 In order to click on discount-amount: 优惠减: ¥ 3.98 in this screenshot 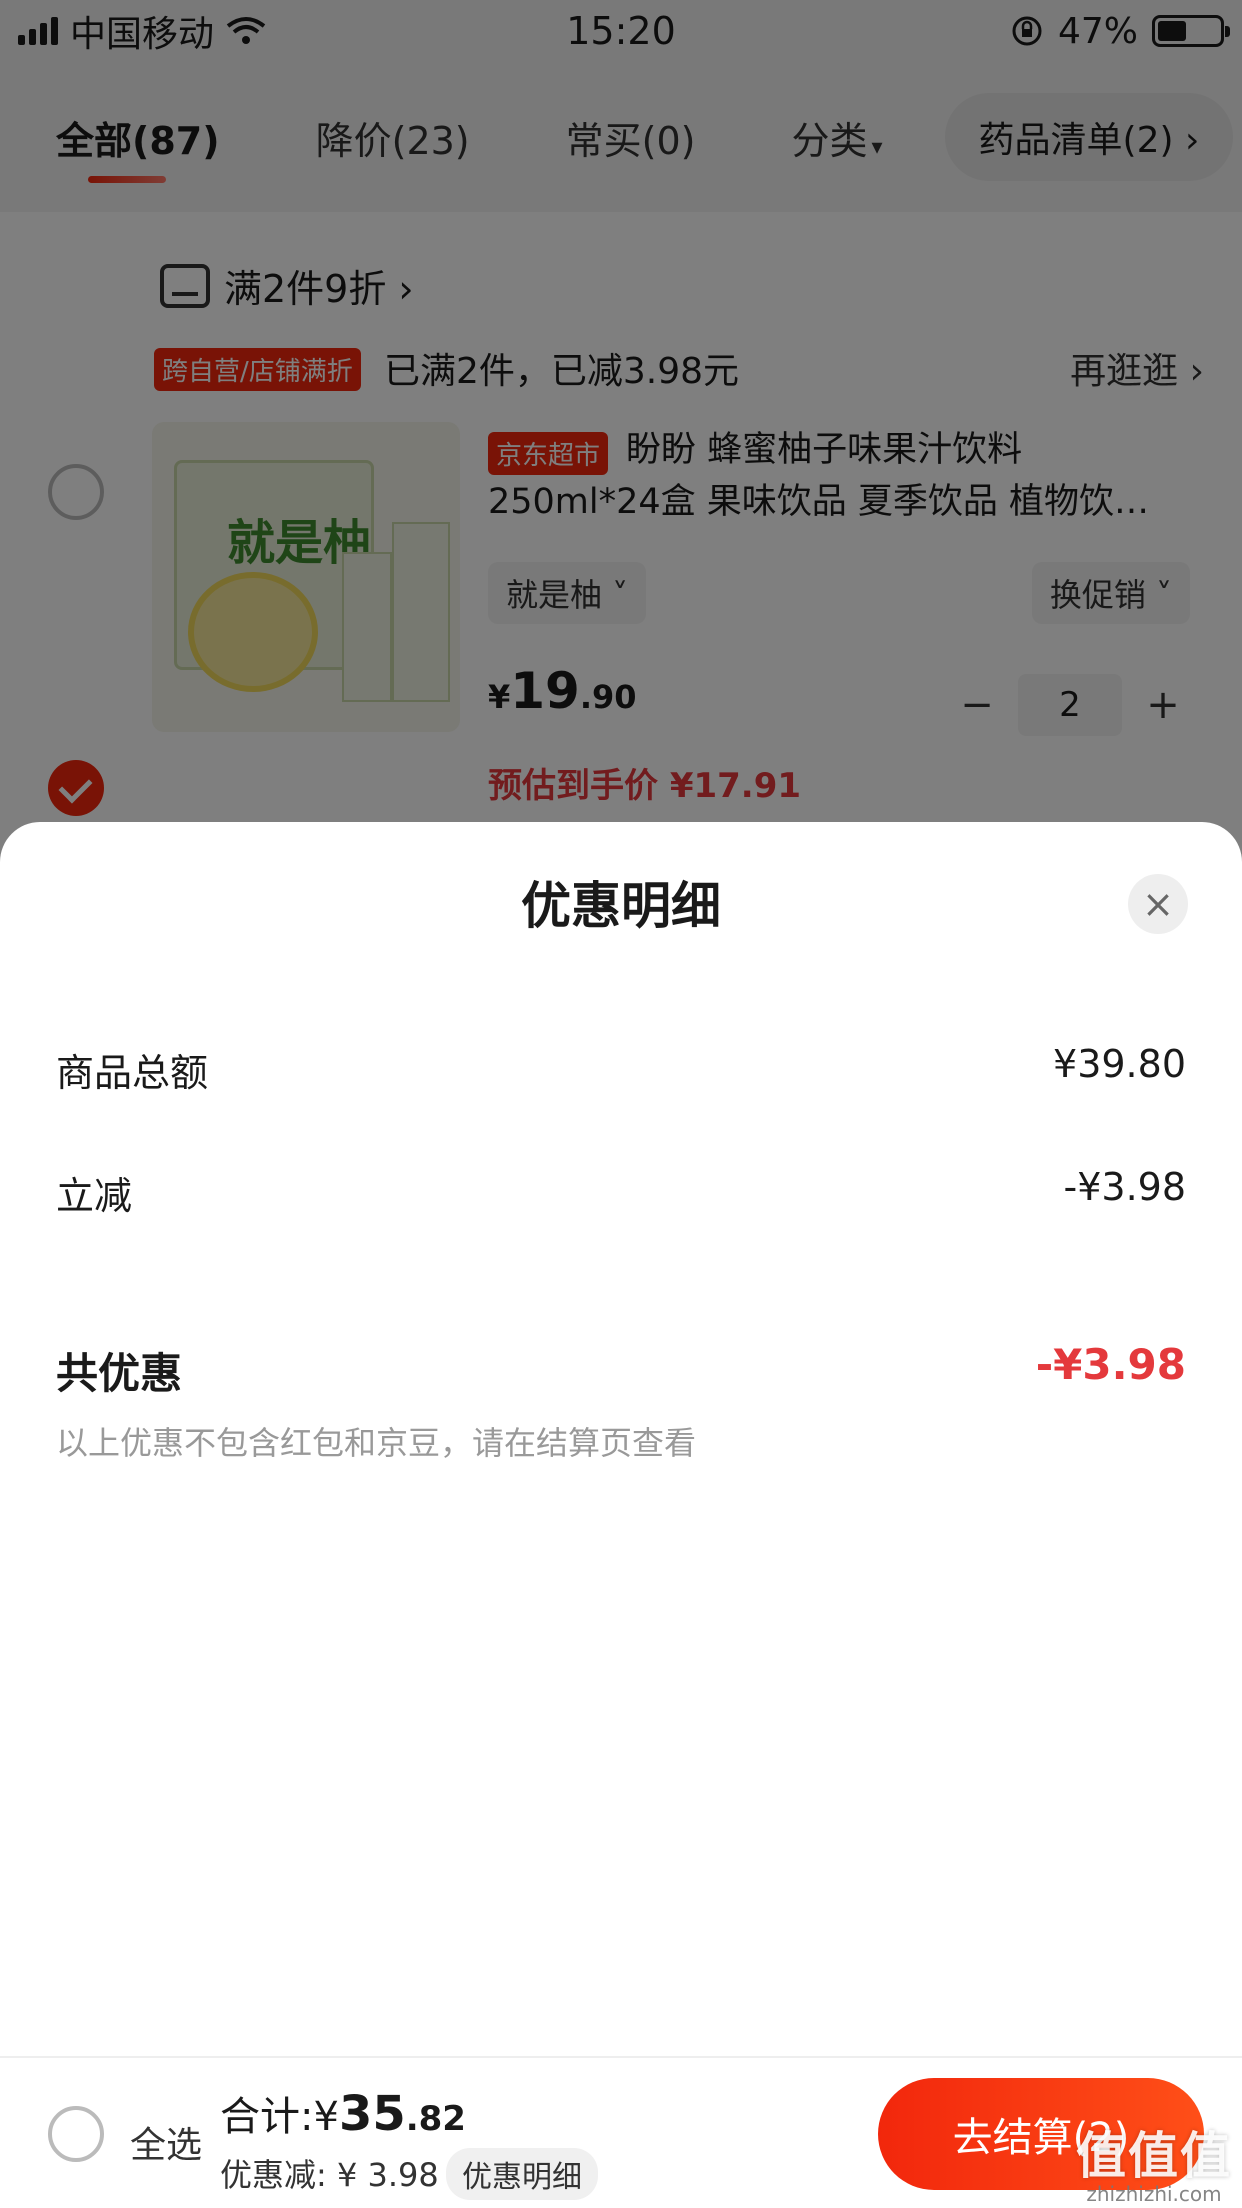, I will do `click(329, 2175)`.